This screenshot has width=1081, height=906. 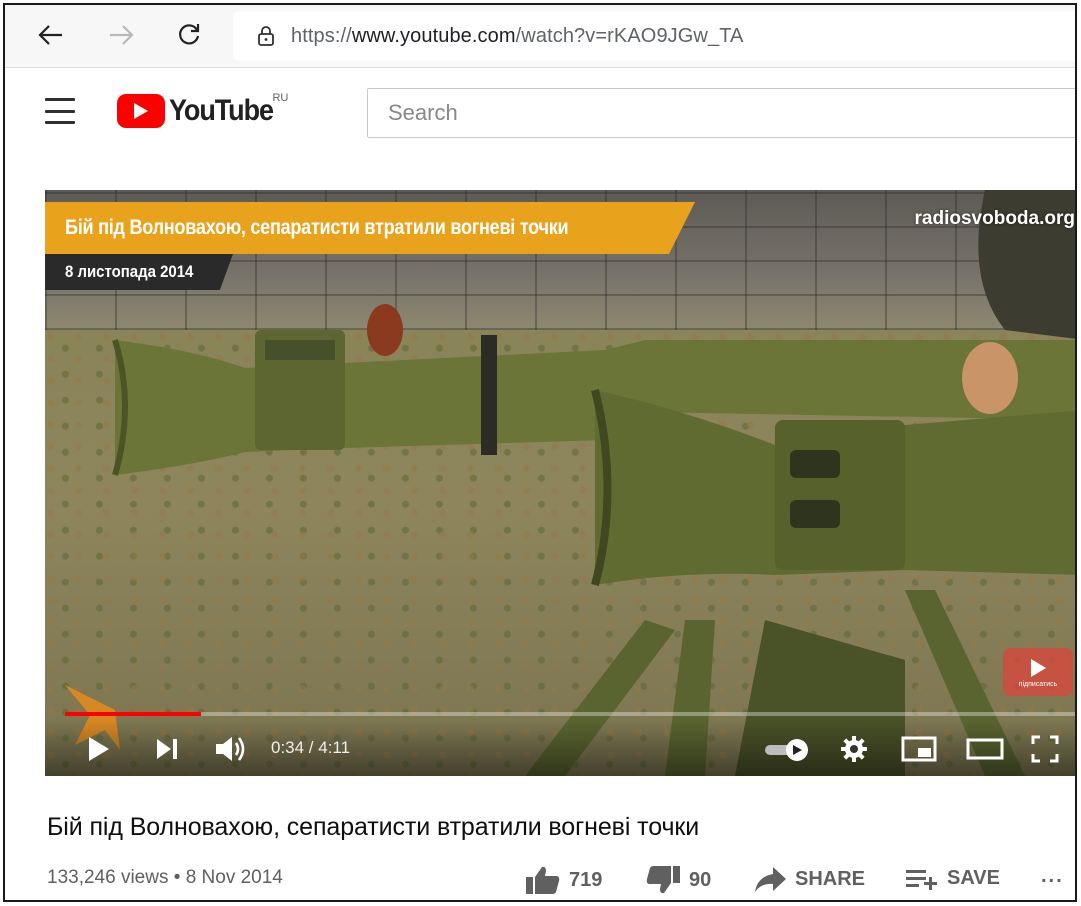 What do you see at coordinates (663, 880) in the screenshot?
I see `thumbs-down-icon` at bounding box center [663, 880].